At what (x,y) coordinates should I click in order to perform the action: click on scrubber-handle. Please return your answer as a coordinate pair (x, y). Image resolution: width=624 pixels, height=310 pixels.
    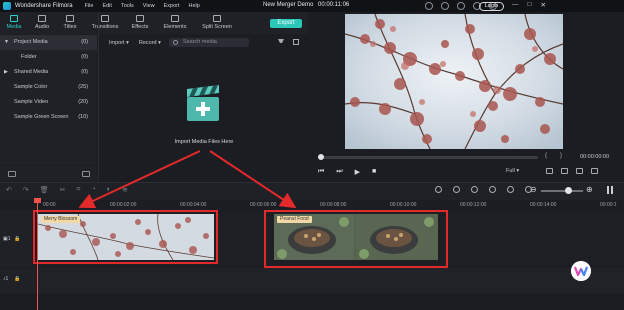
    Looking at the image, I should click on (321, 157).